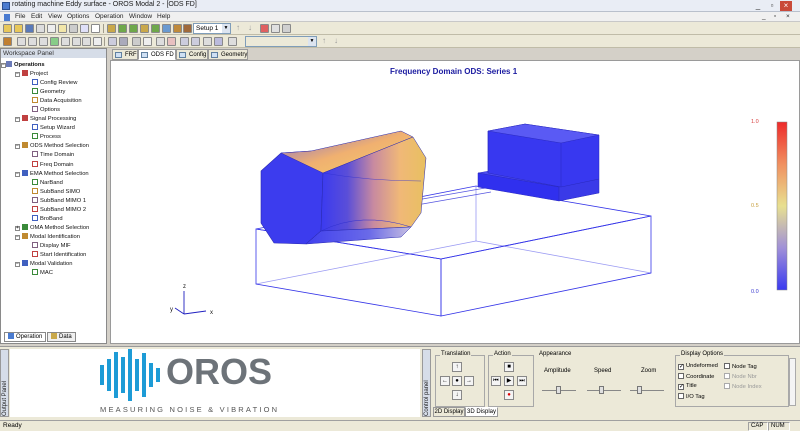 The image size is (800, 431). Describe the element at coordinates (698, 366) in the screenshot. I see `undeformed-checkbox: ✓ Undeformed` at that location.